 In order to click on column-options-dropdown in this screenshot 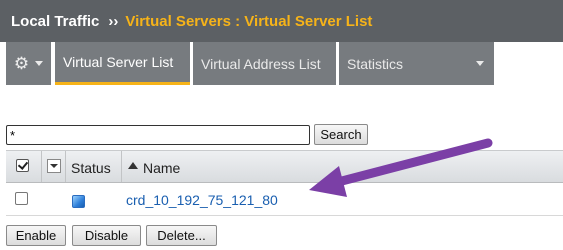, I will do `click(54, 166)`.